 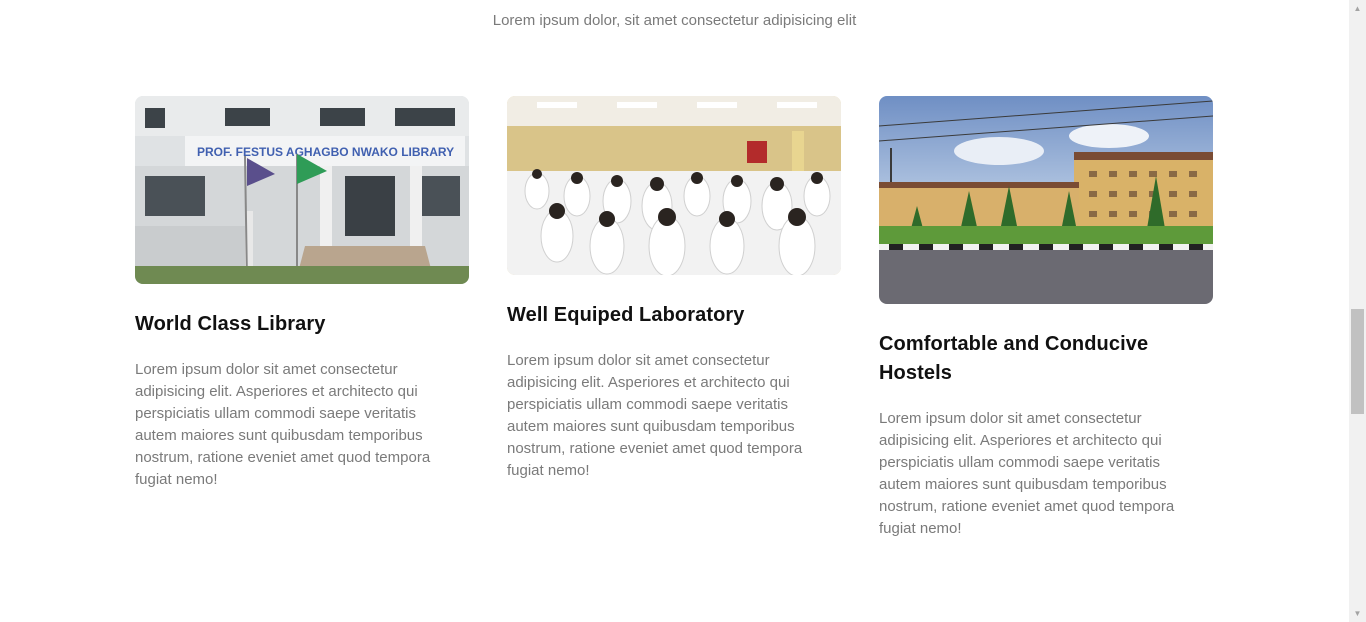 What do you see at coordinates (674, 185) in the screenshot?
I see `laboratory-image` at bounding box center [674, 185].